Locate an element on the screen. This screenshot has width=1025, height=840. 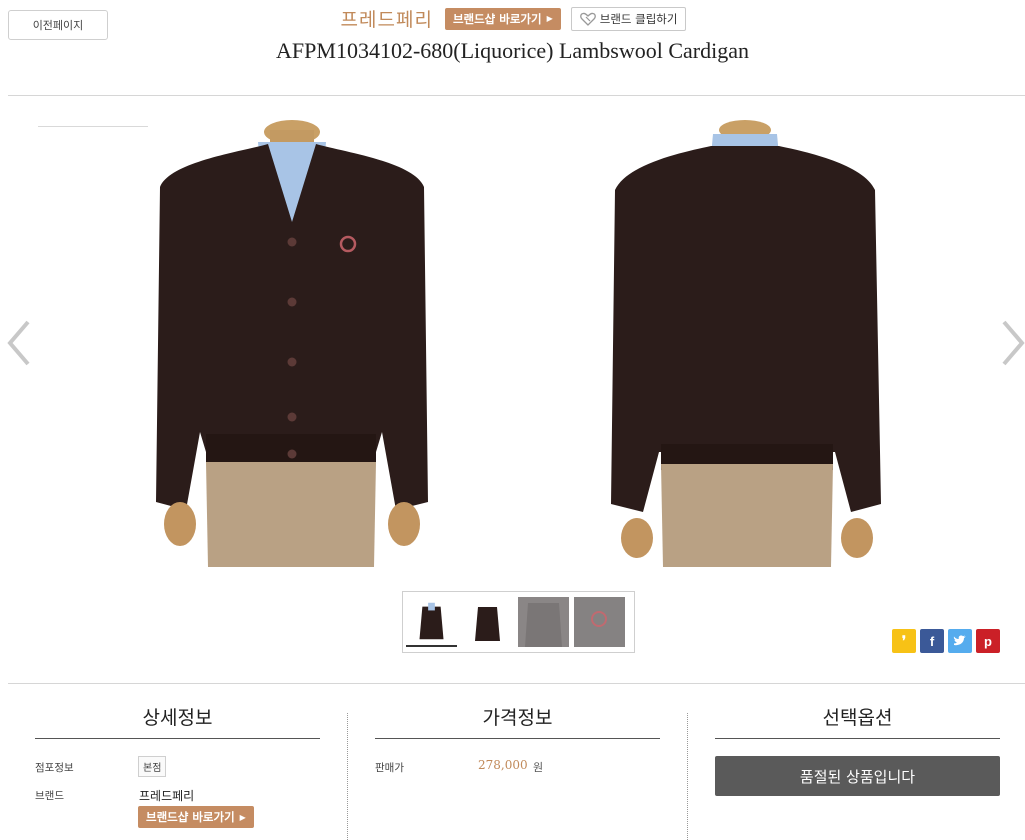
thumbnail-back is located at coordinates (487, 622).